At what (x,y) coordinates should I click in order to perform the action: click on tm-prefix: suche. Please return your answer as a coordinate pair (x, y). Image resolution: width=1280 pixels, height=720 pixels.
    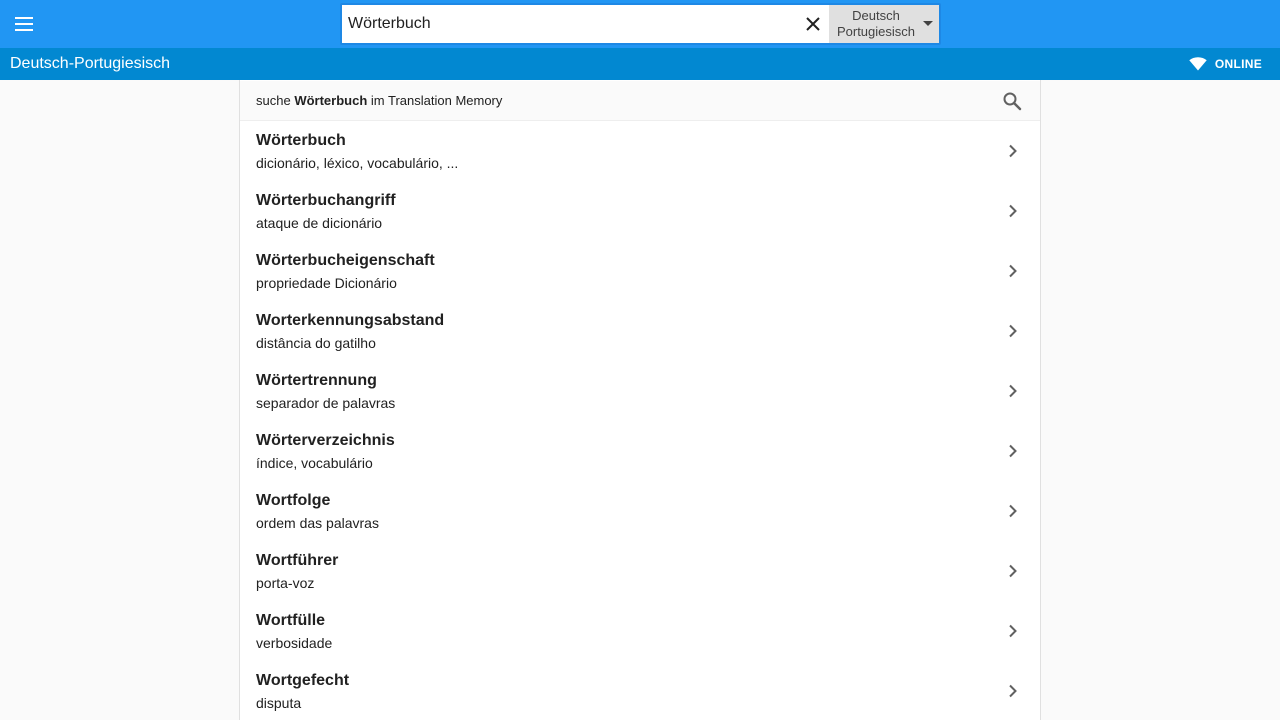
    Looking at the image, I should click on (273, 100).